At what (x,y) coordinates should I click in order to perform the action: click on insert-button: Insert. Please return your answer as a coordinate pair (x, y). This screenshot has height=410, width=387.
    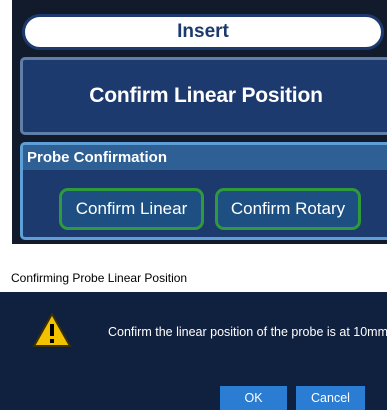
    Looking at the image, I should click on (203, 32).